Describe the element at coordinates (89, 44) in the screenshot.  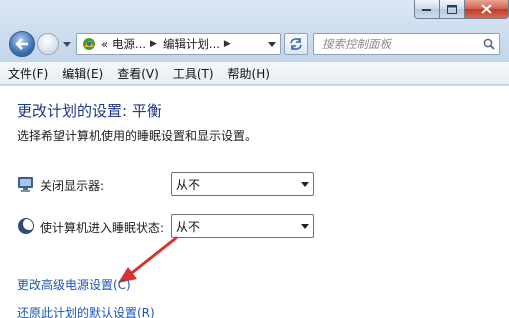
I see `control-panel-icon` at that location.